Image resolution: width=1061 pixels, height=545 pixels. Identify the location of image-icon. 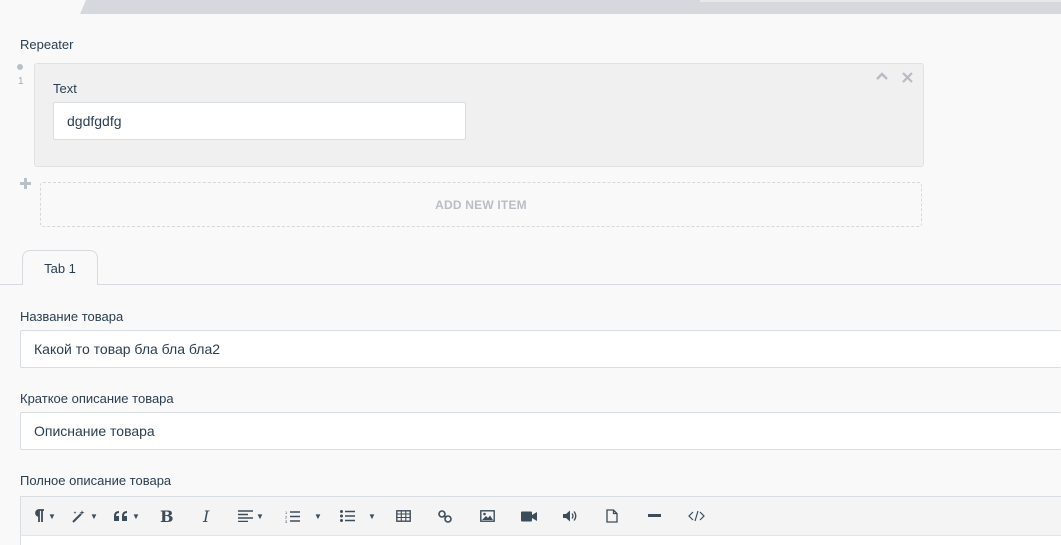
(487, 516).